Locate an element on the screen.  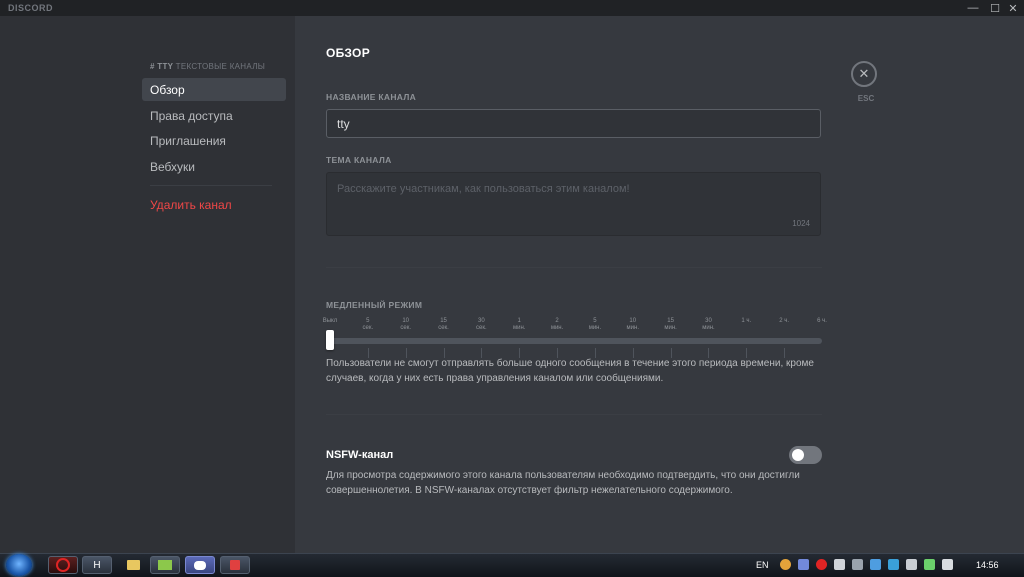
esc-label: ESC is located at coordinates (866, 98).